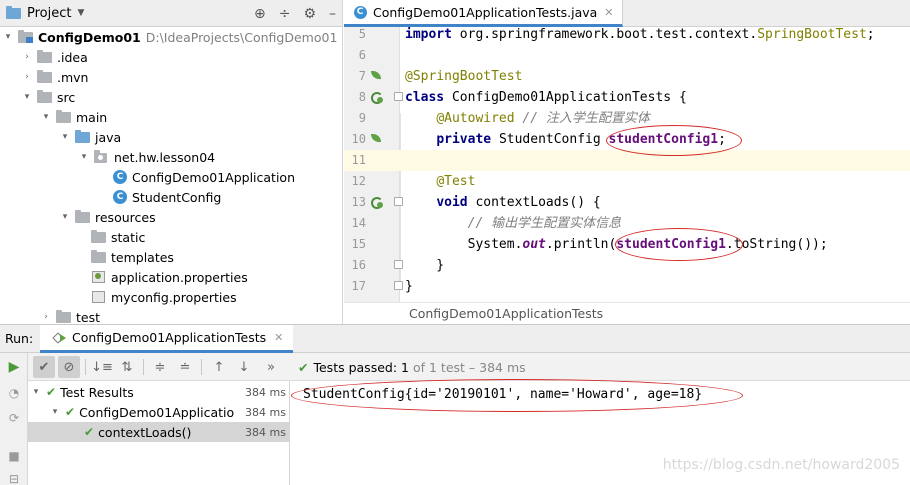 This screenshot has height=485, width=910. Describe the element at coordinates (627, 139) in the screenshot. I see `code-line: 10 private StudentConfig studentConfig1;` at that location.